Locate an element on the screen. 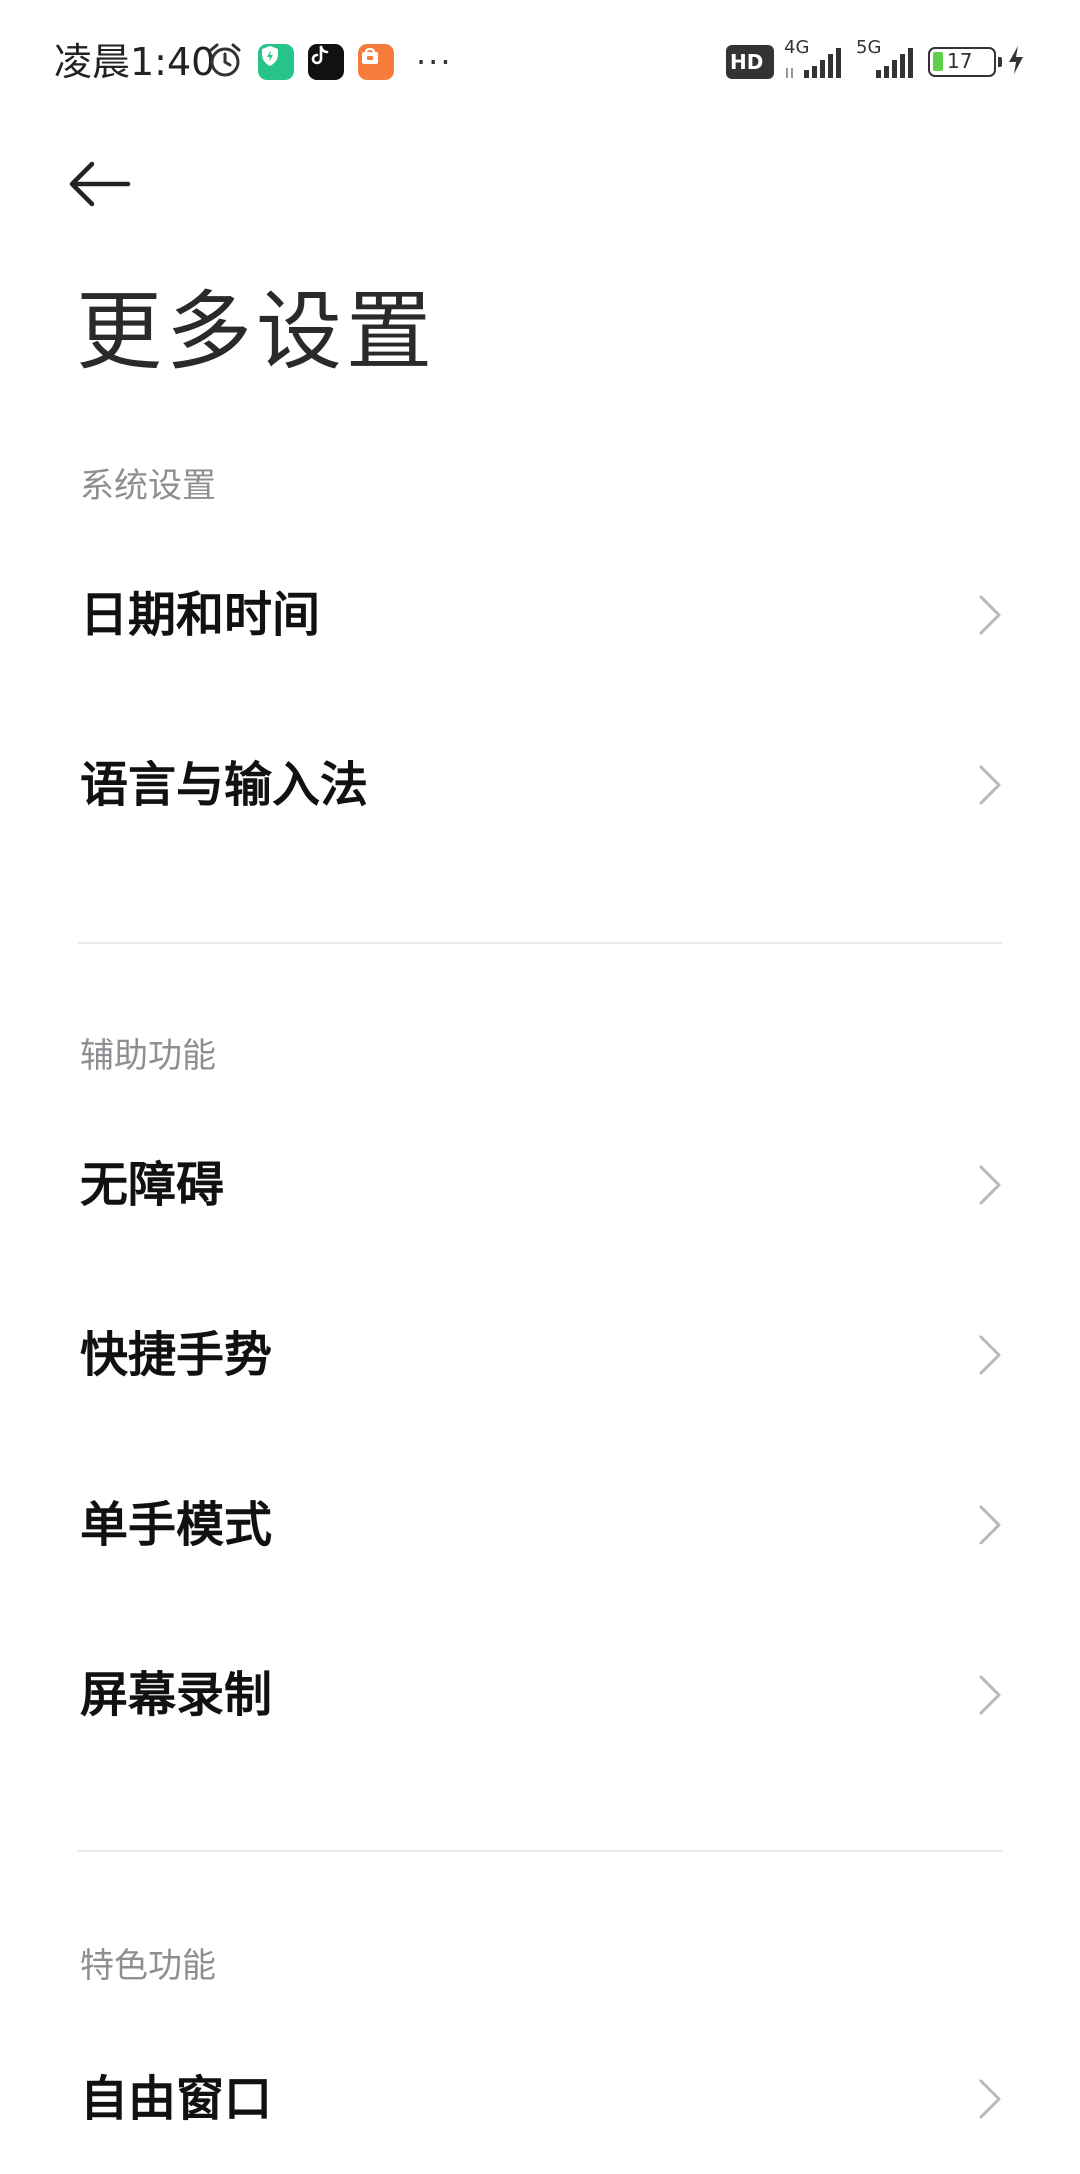 This screenshot has width=1080, height=2174. list-item-label: 日期和时间 is located at coordinates (200, 615).